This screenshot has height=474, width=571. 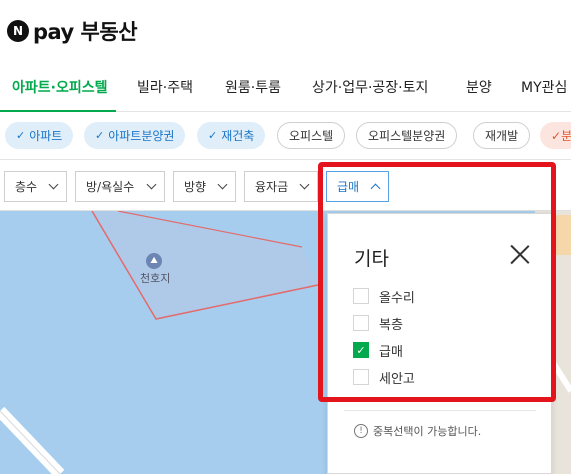 I want to click on filter-label: 방향, so click(x=195, y=187).